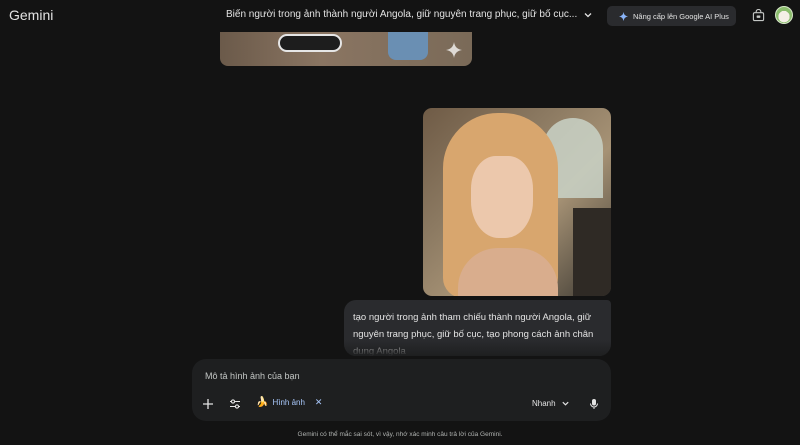  I want to click on upgrade-button: Nâng cấp lên Google AI Plus, so click(671, 16).